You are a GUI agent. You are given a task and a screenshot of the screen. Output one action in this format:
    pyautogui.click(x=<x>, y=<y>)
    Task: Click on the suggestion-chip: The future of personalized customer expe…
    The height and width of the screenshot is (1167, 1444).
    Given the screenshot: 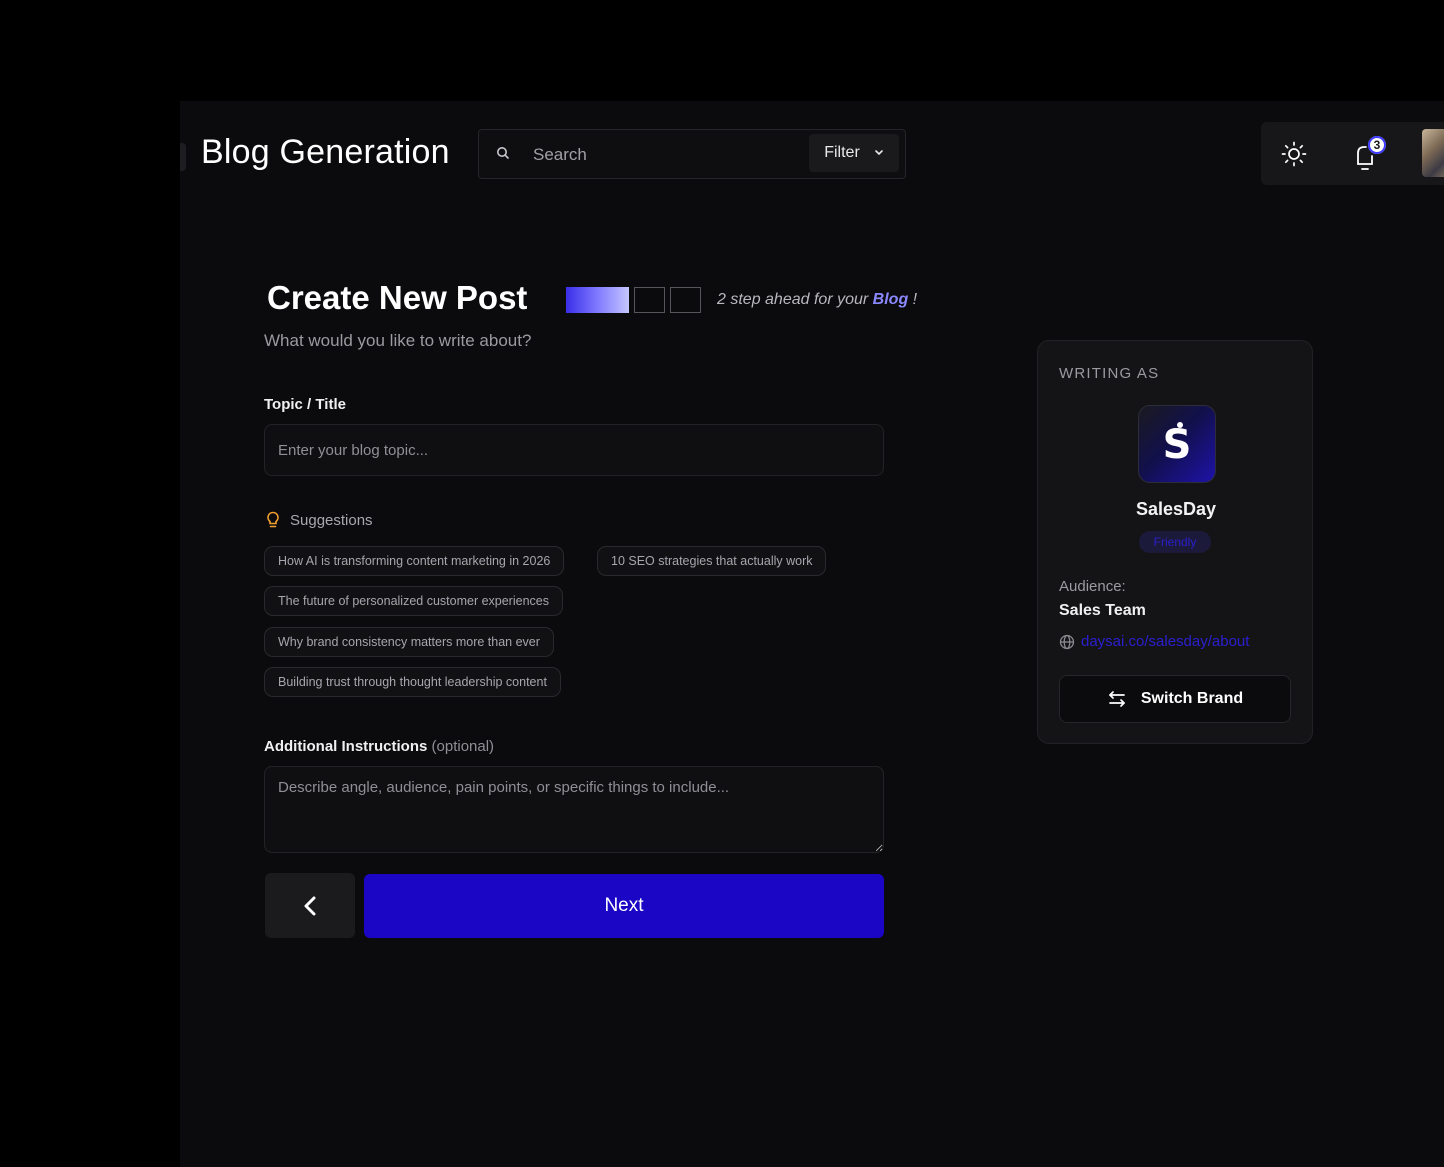 What is the action you would take?
    pyautogui.click(x=413, y=601)
    